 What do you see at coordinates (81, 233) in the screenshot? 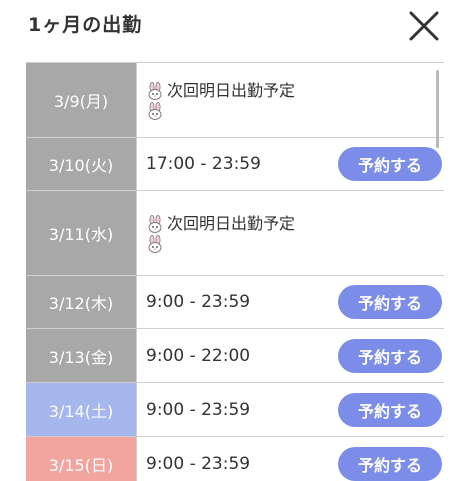
I see `date-cell: 3/11(水)` at bounding box center [81, 233].